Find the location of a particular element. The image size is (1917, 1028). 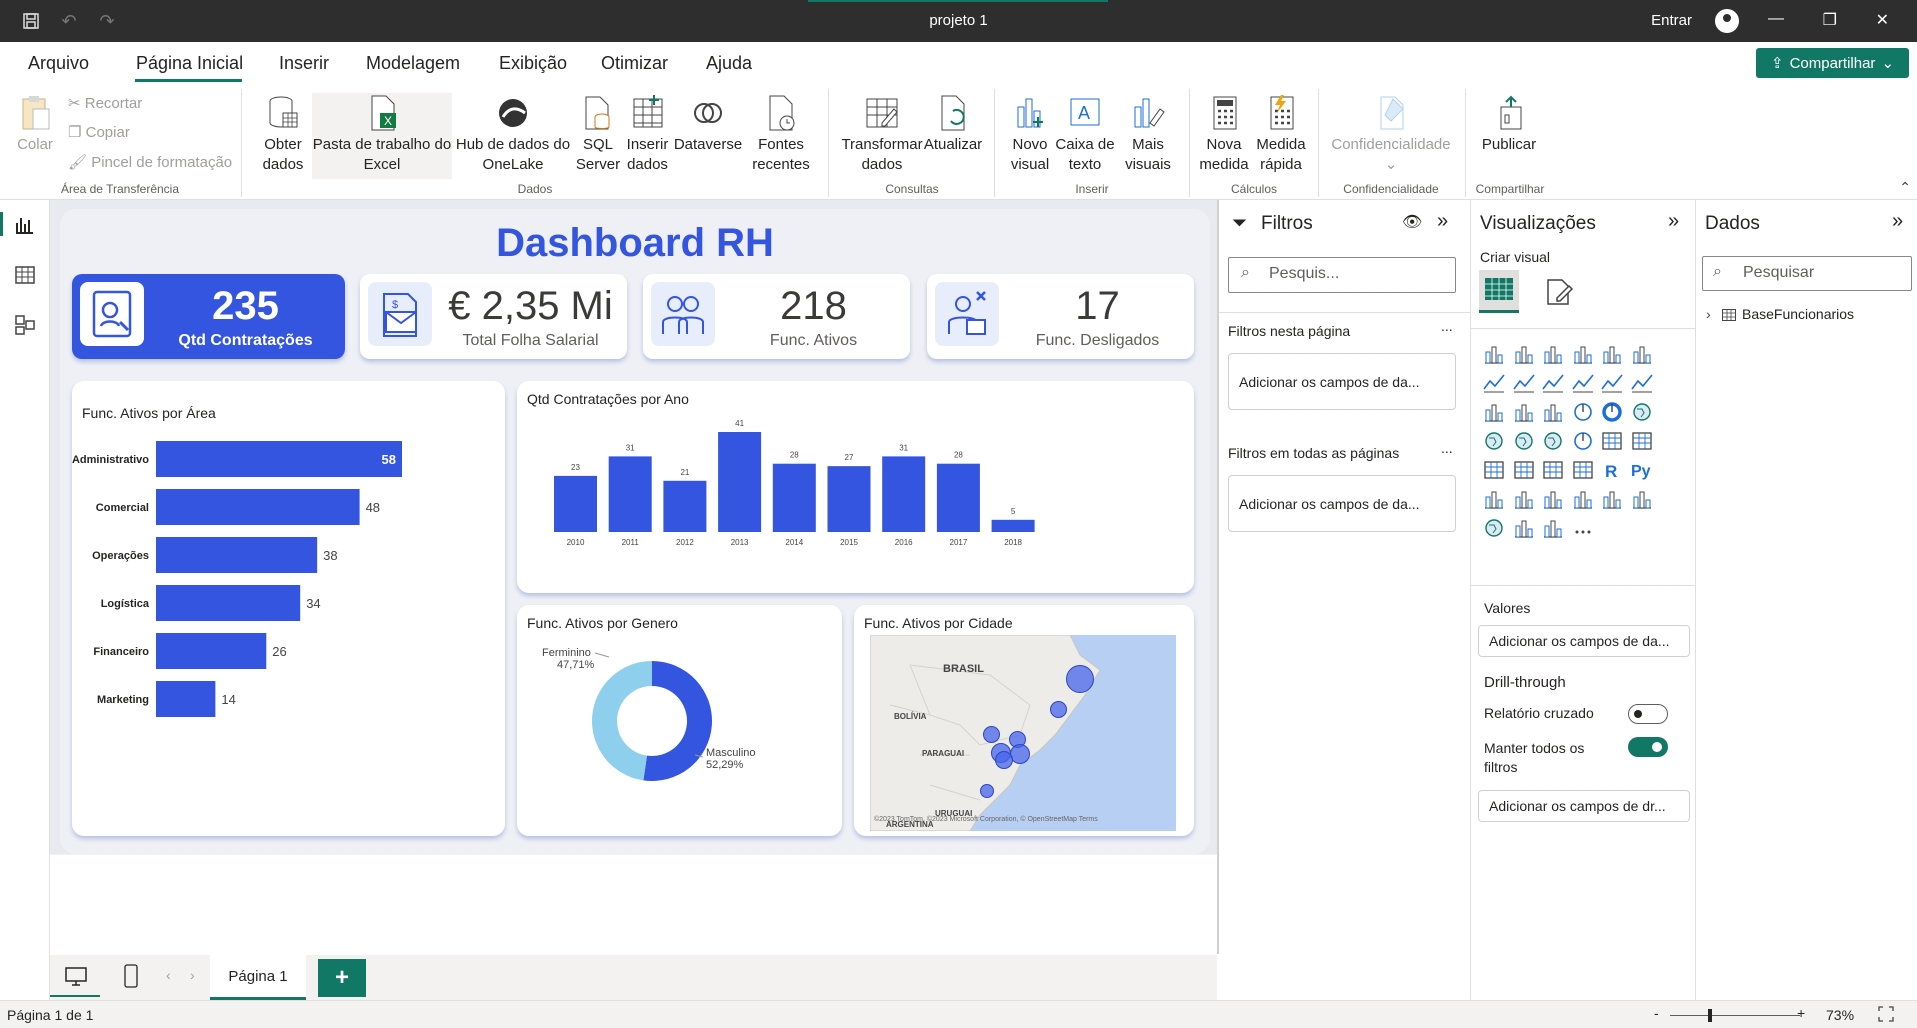

metrics-icon is located at coordinates (1612, 499).